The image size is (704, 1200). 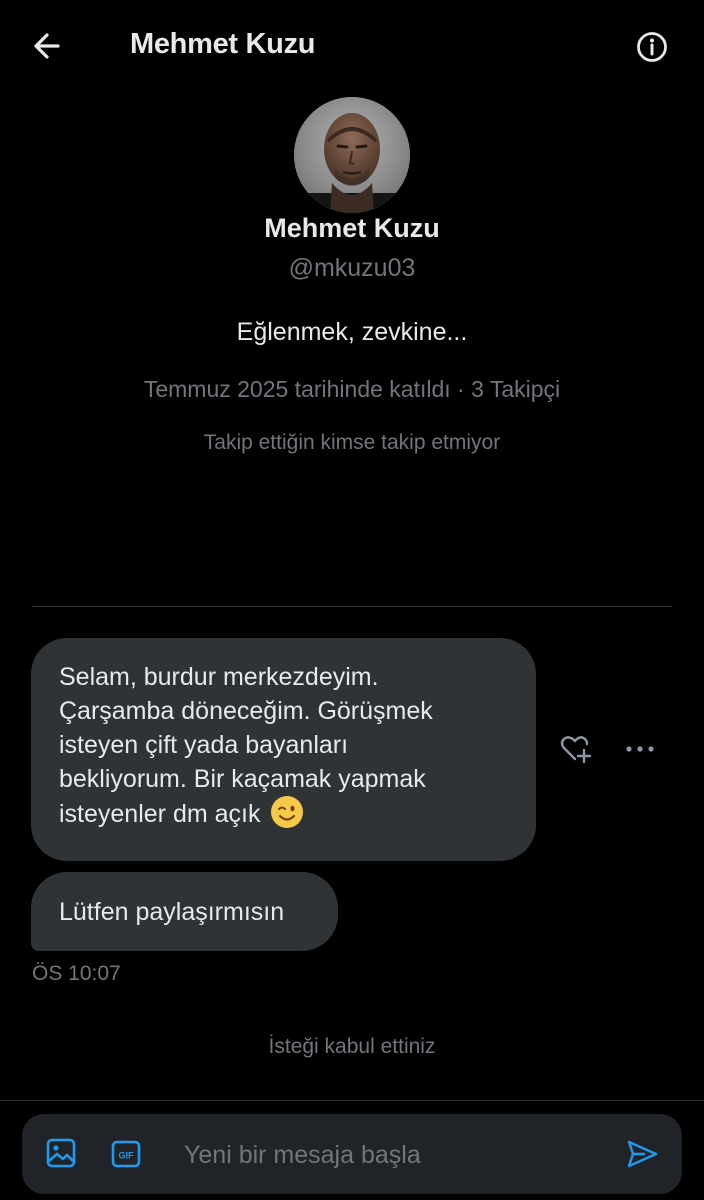 I want to click on message-line-text: isteyenler dm açık, so click(x=160, y=814).